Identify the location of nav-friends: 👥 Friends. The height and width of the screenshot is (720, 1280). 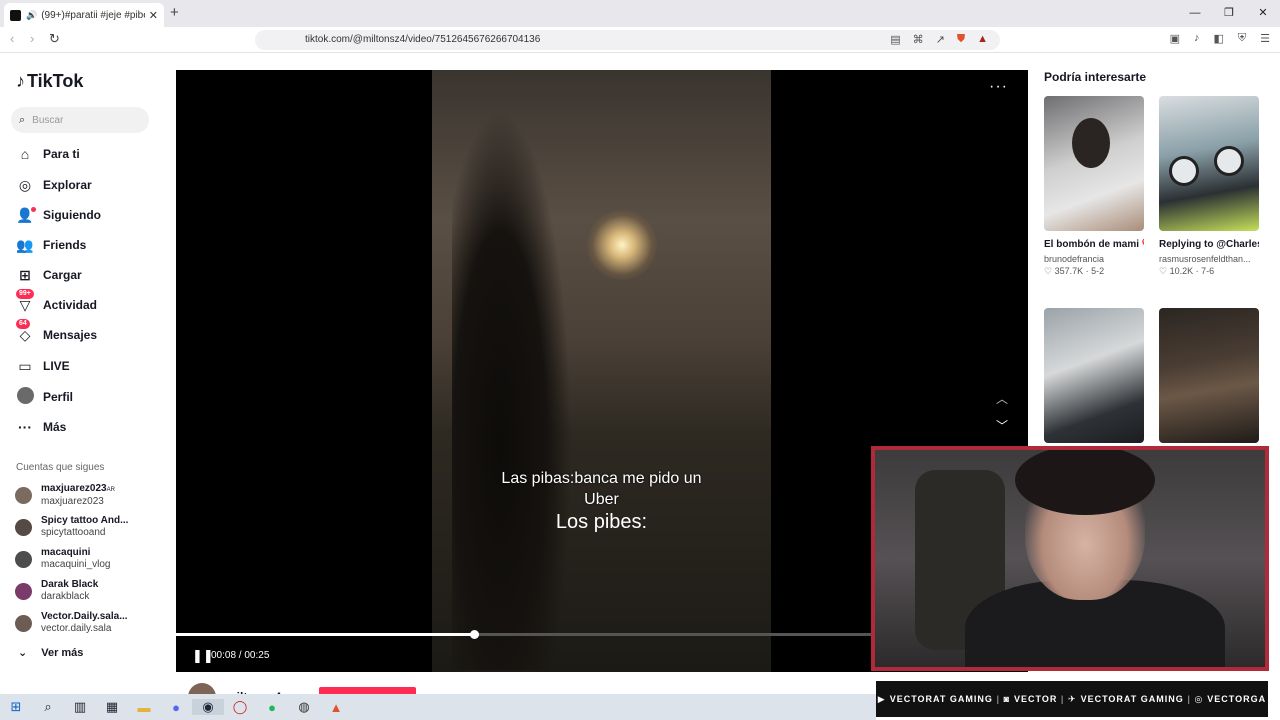
(51, 245).